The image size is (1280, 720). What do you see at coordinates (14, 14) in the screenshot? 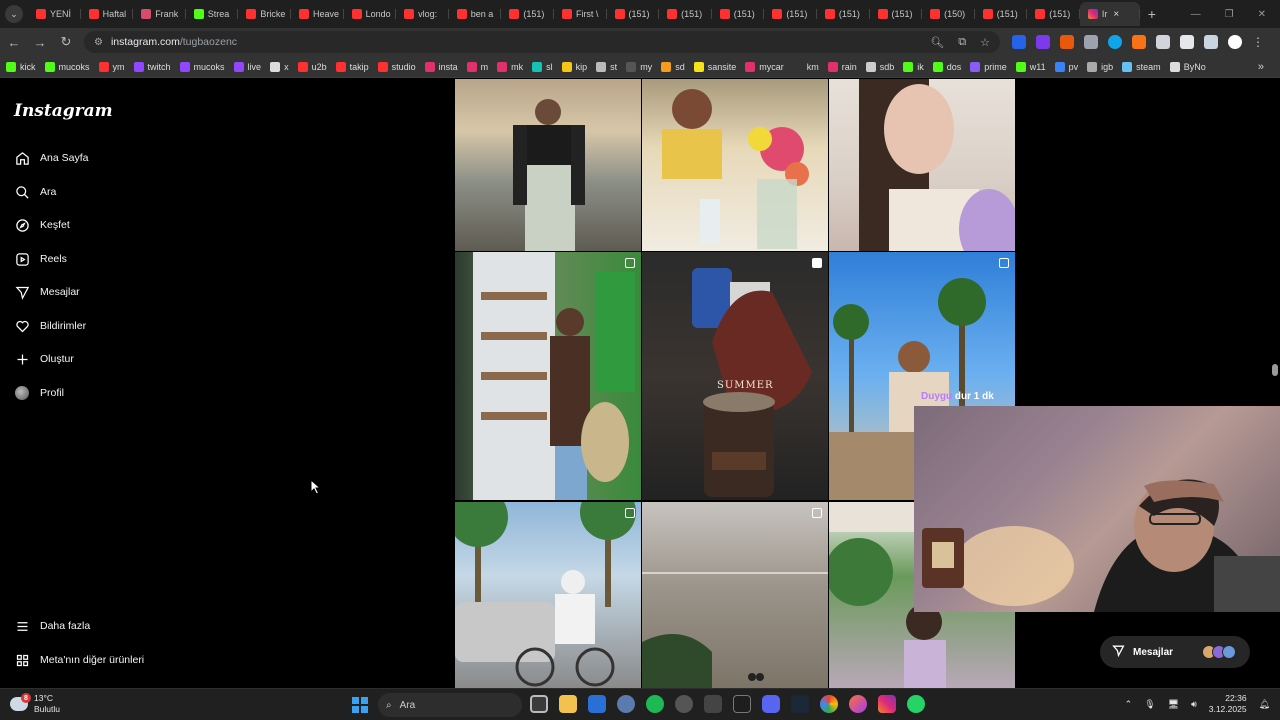
I see `tab-search-button: ⌄` at bounding box center [14, 14].